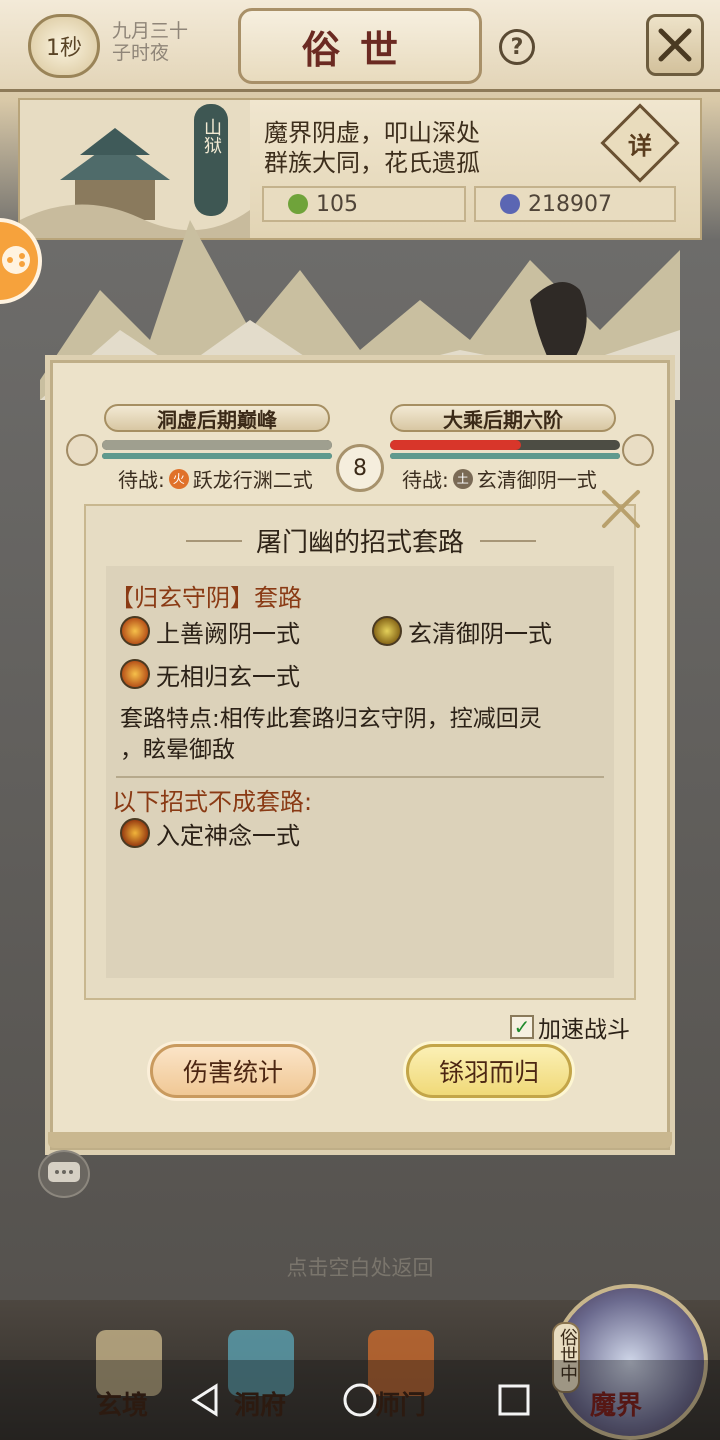  I want to click on home-icon, so click(360, 1400).